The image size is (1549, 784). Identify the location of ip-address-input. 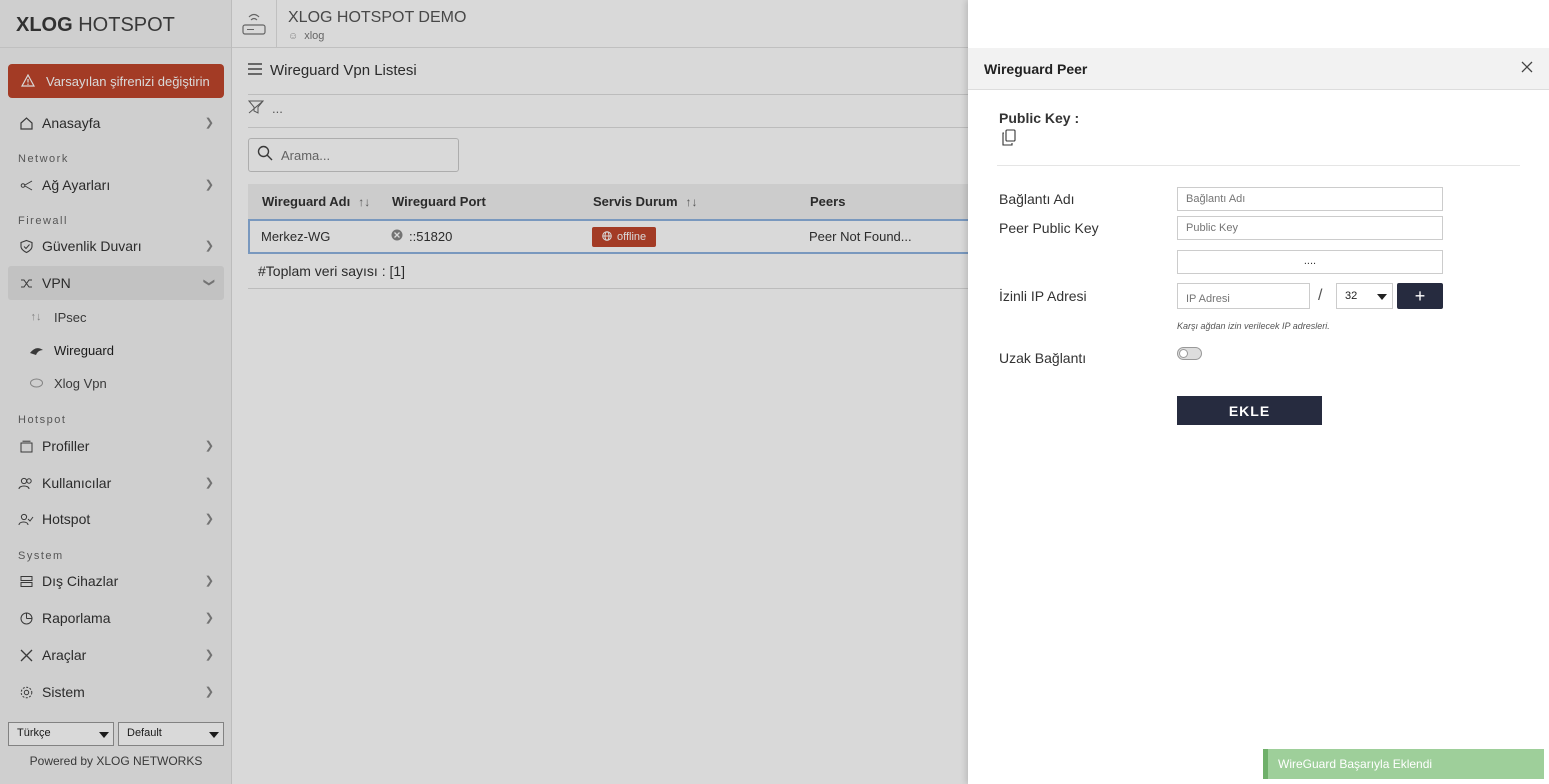
(1243, 299).